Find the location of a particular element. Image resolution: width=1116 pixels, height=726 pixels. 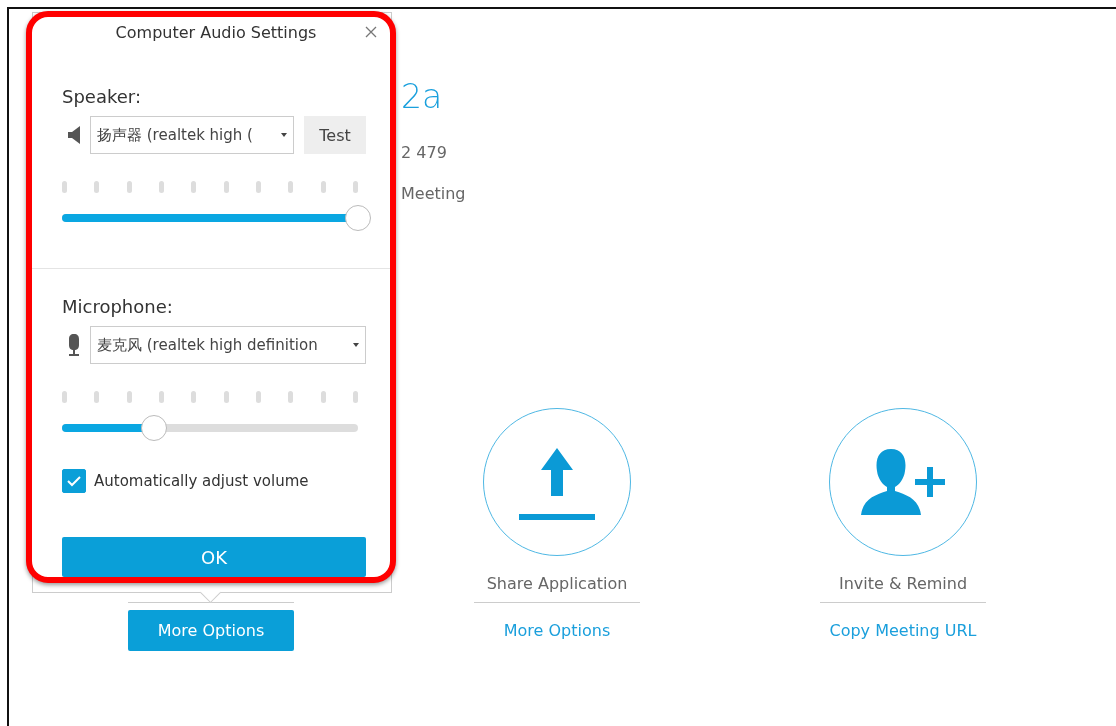

speaker-label: Speaker: is located at coordinates (102, 96).